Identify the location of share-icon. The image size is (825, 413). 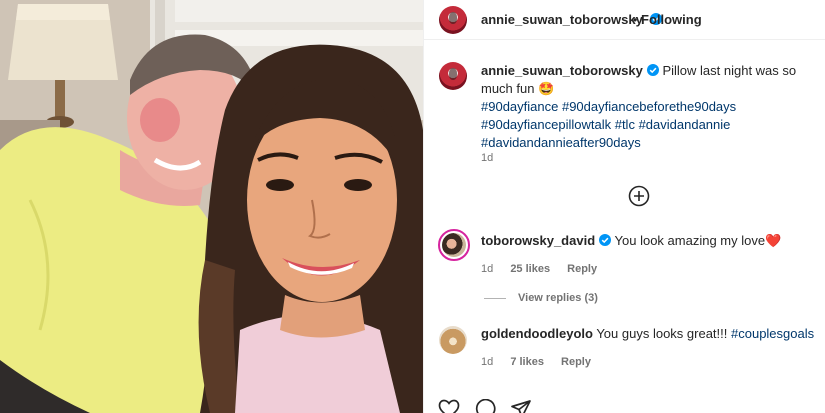
(521, 406).